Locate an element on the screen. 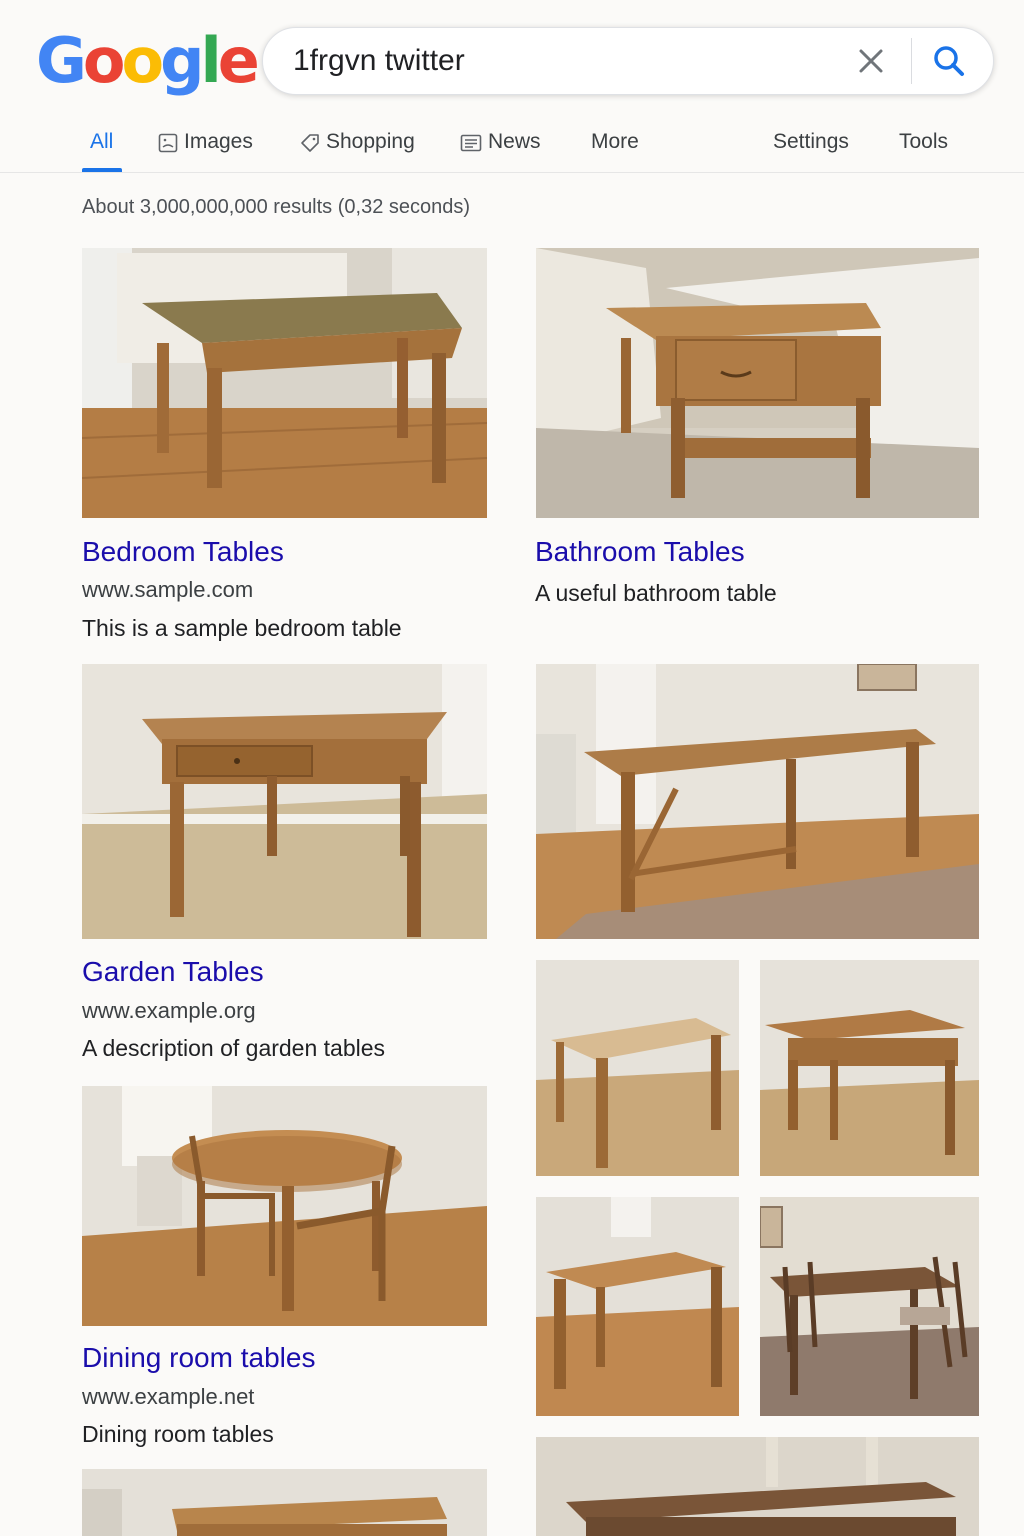  search-divider is located at coordinates (911, 61).